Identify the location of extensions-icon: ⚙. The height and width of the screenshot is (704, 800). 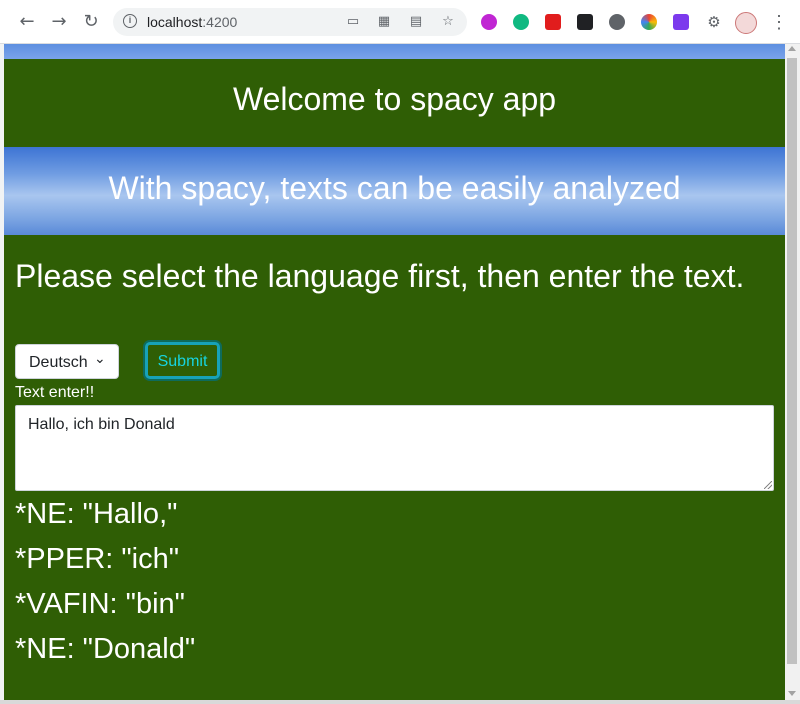
(714, 22).